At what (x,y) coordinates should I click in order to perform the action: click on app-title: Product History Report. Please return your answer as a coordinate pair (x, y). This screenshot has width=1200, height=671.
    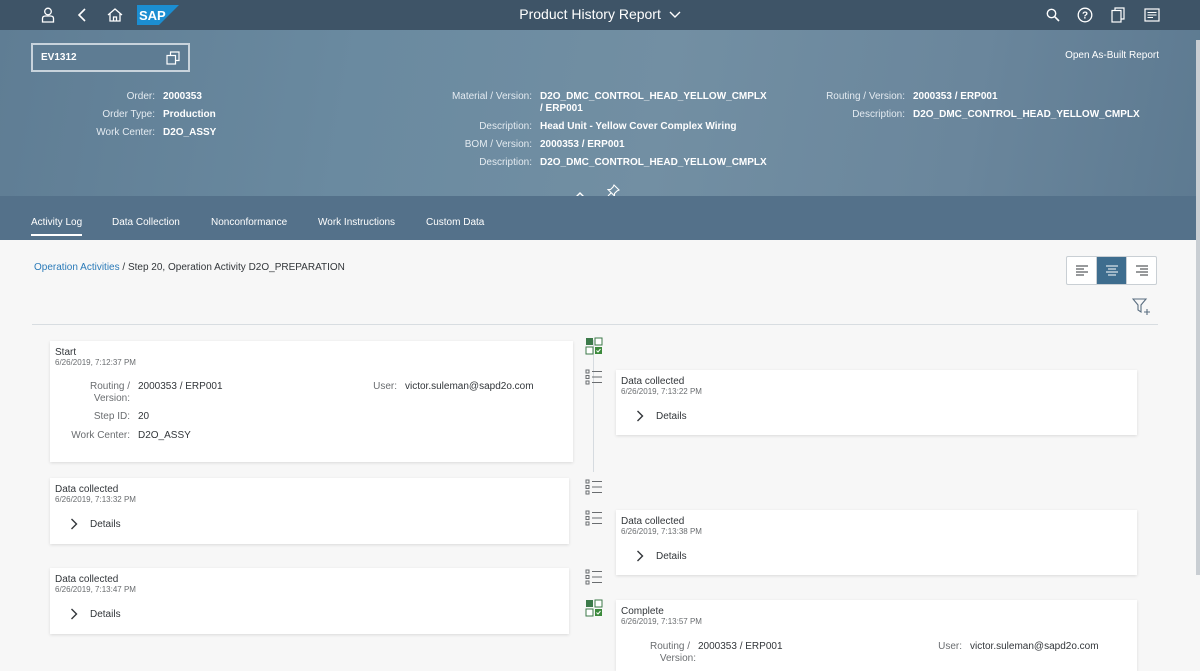
    Looking at the image, I should click on (590, 14).